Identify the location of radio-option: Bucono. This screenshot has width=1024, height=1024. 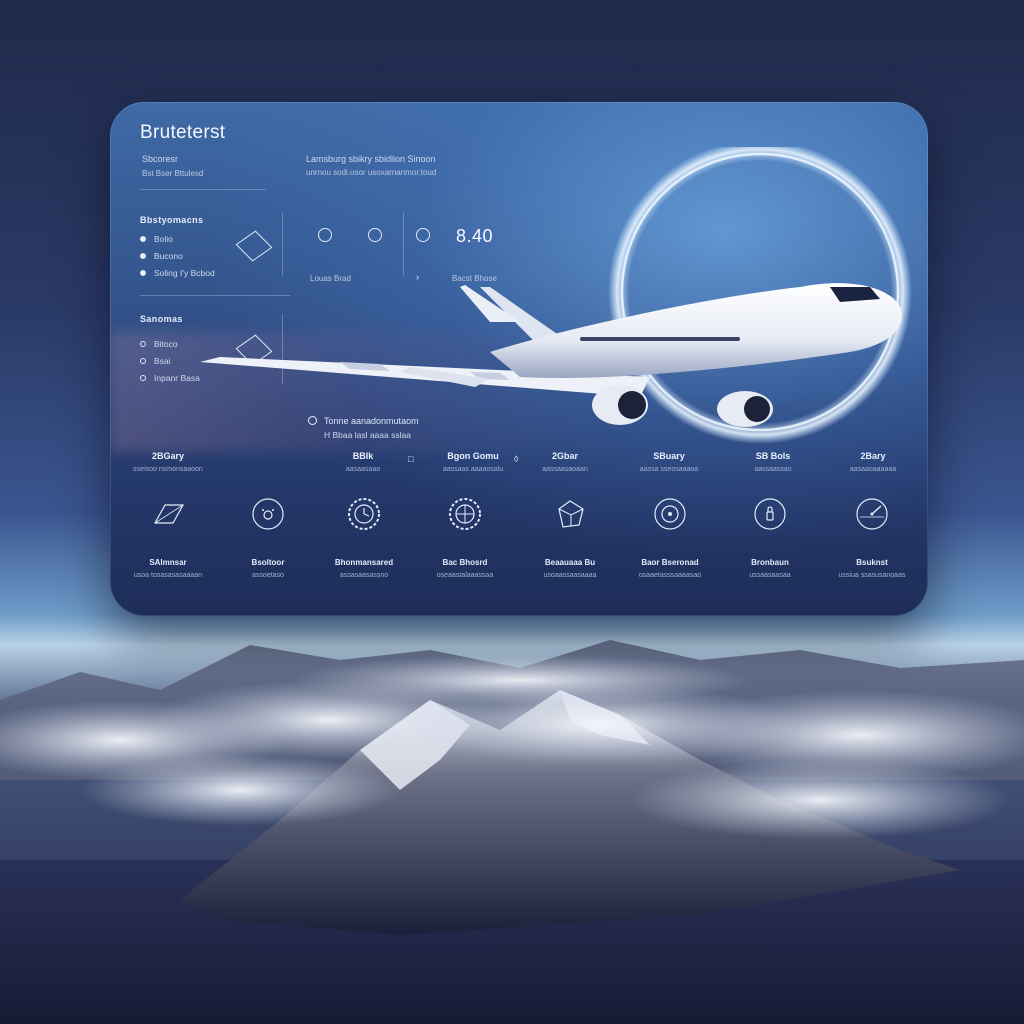
(161, 256).